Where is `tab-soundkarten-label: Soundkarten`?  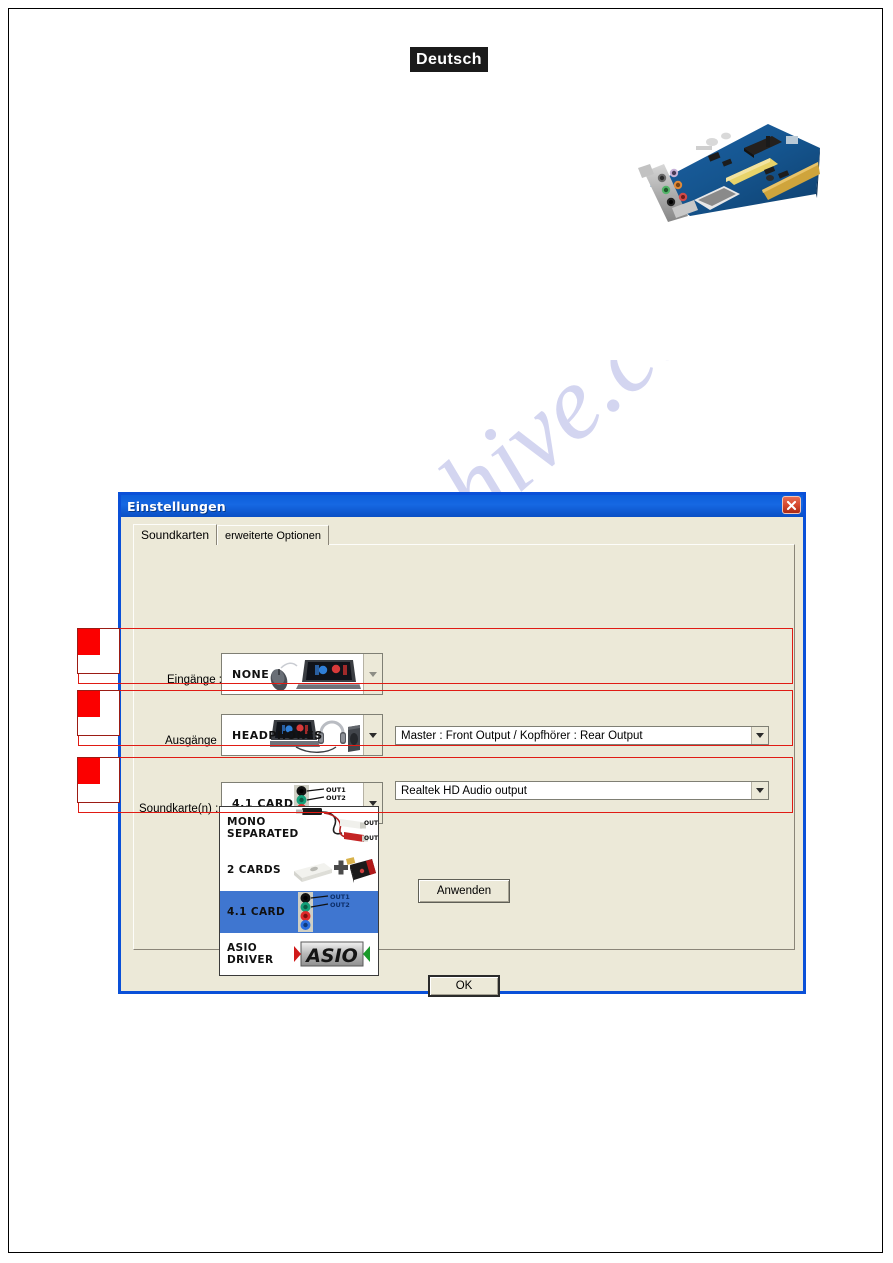 tab-soundkarten-label: Soundkarten is located at coordinates (175, 535).